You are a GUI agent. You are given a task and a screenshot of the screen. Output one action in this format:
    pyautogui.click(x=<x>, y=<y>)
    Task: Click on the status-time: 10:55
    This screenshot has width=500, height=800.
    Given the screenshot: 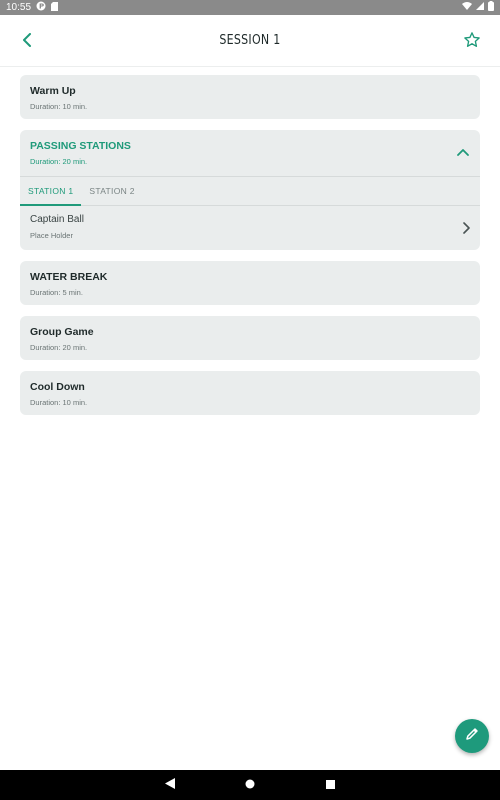 What is the action you would take?
    pyautogui.click(x=19, y=7)
    